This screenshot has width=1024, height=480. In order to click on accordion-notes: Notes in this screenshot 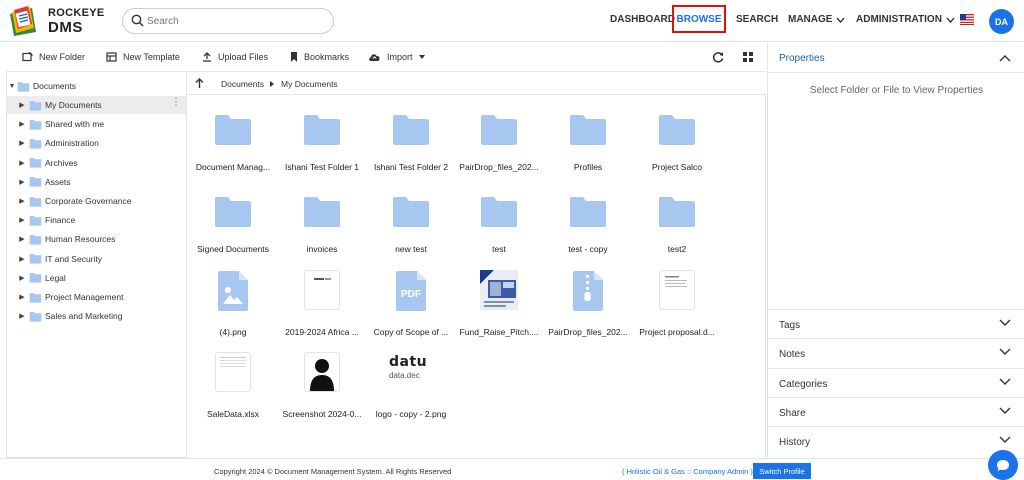, I will do `click(896, 352)`.